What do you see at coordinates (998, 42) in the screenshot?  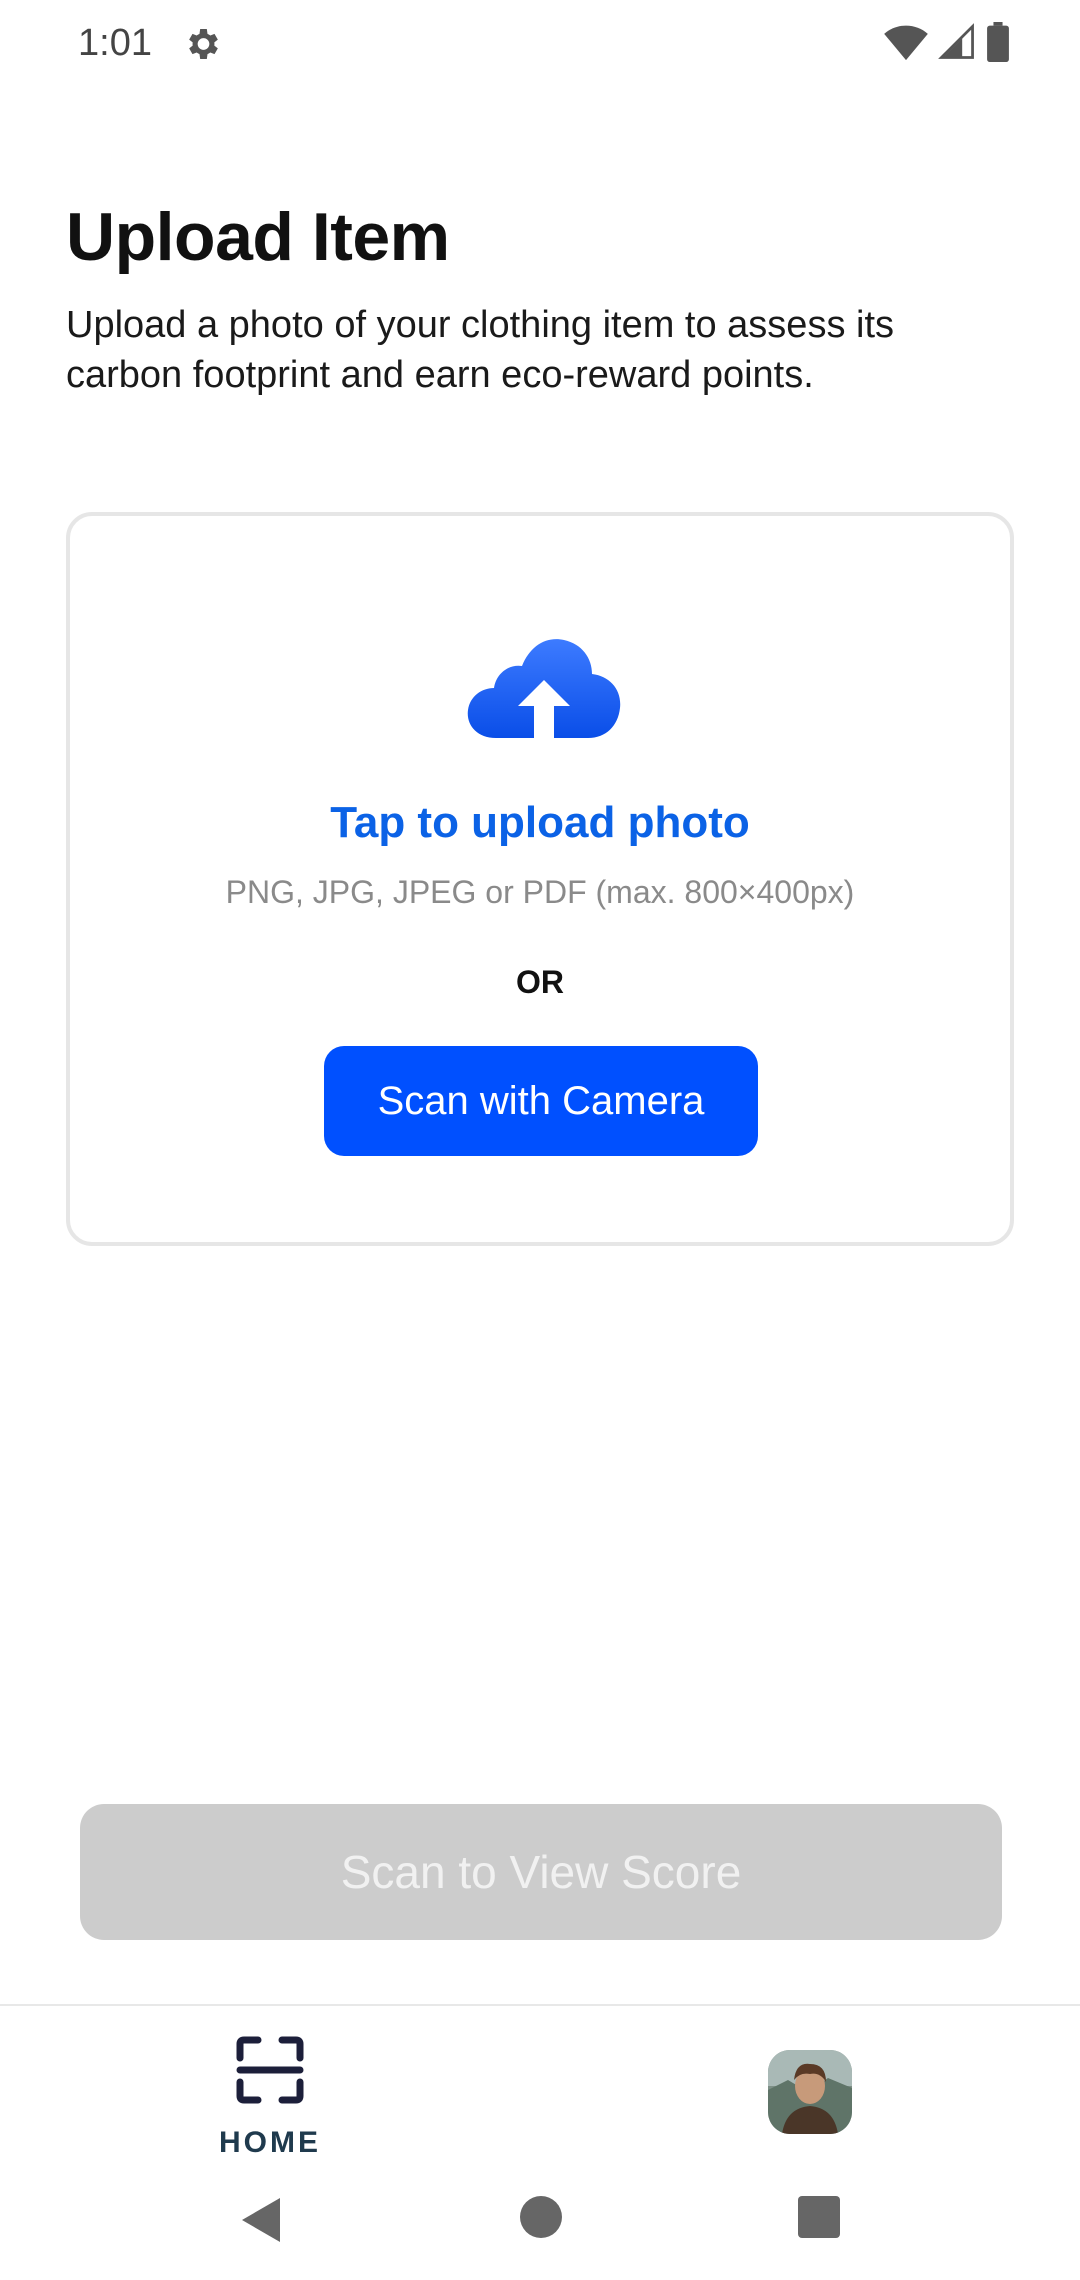 I see `battery-icon` at bounding box center [998, 42].